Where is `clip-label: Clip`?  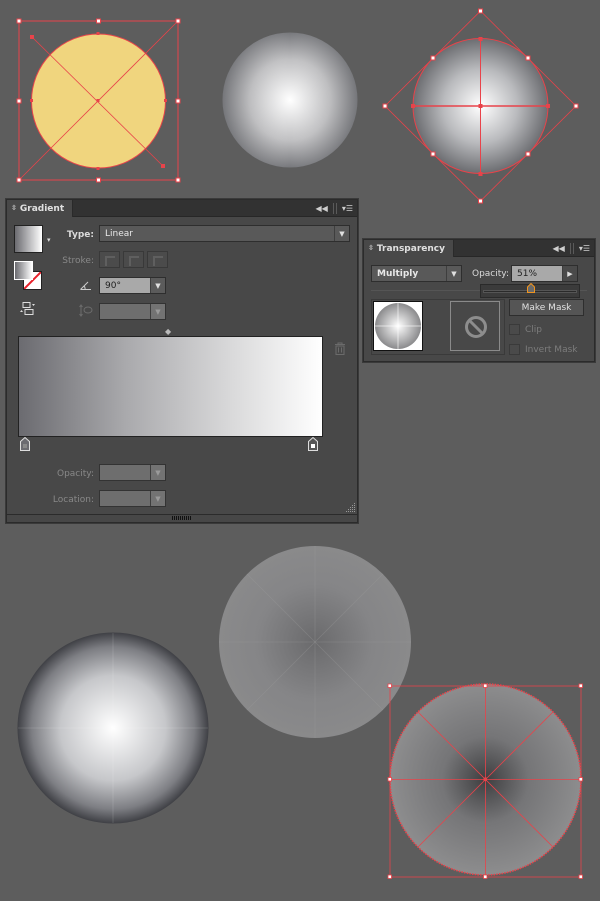 clip-label: Clip is located at coordinates (533, 329).